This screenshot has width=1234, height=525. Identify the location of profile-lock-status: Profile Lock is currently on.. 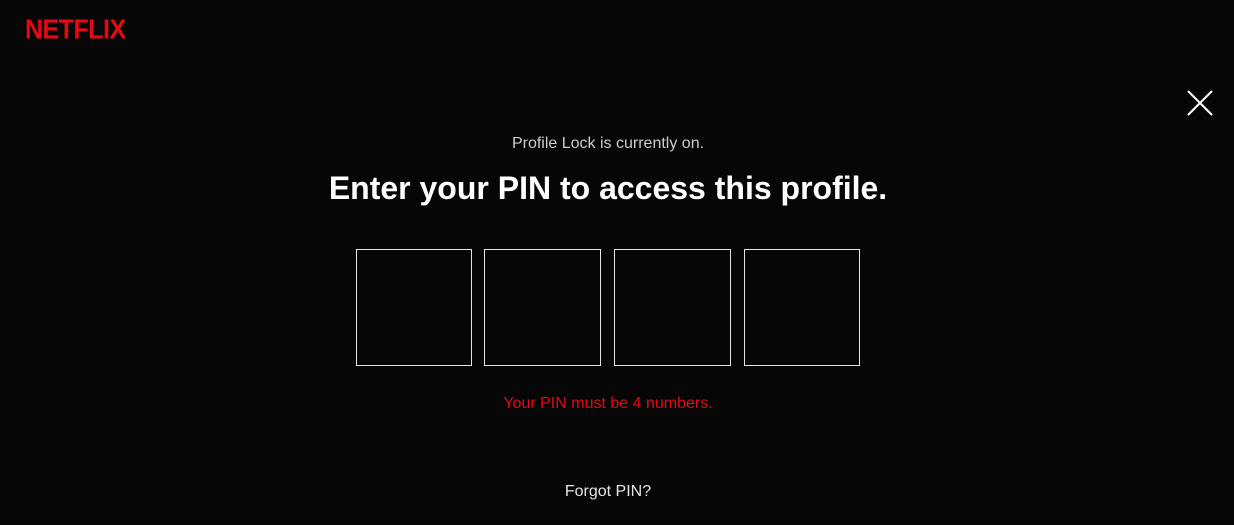
(608, 143).